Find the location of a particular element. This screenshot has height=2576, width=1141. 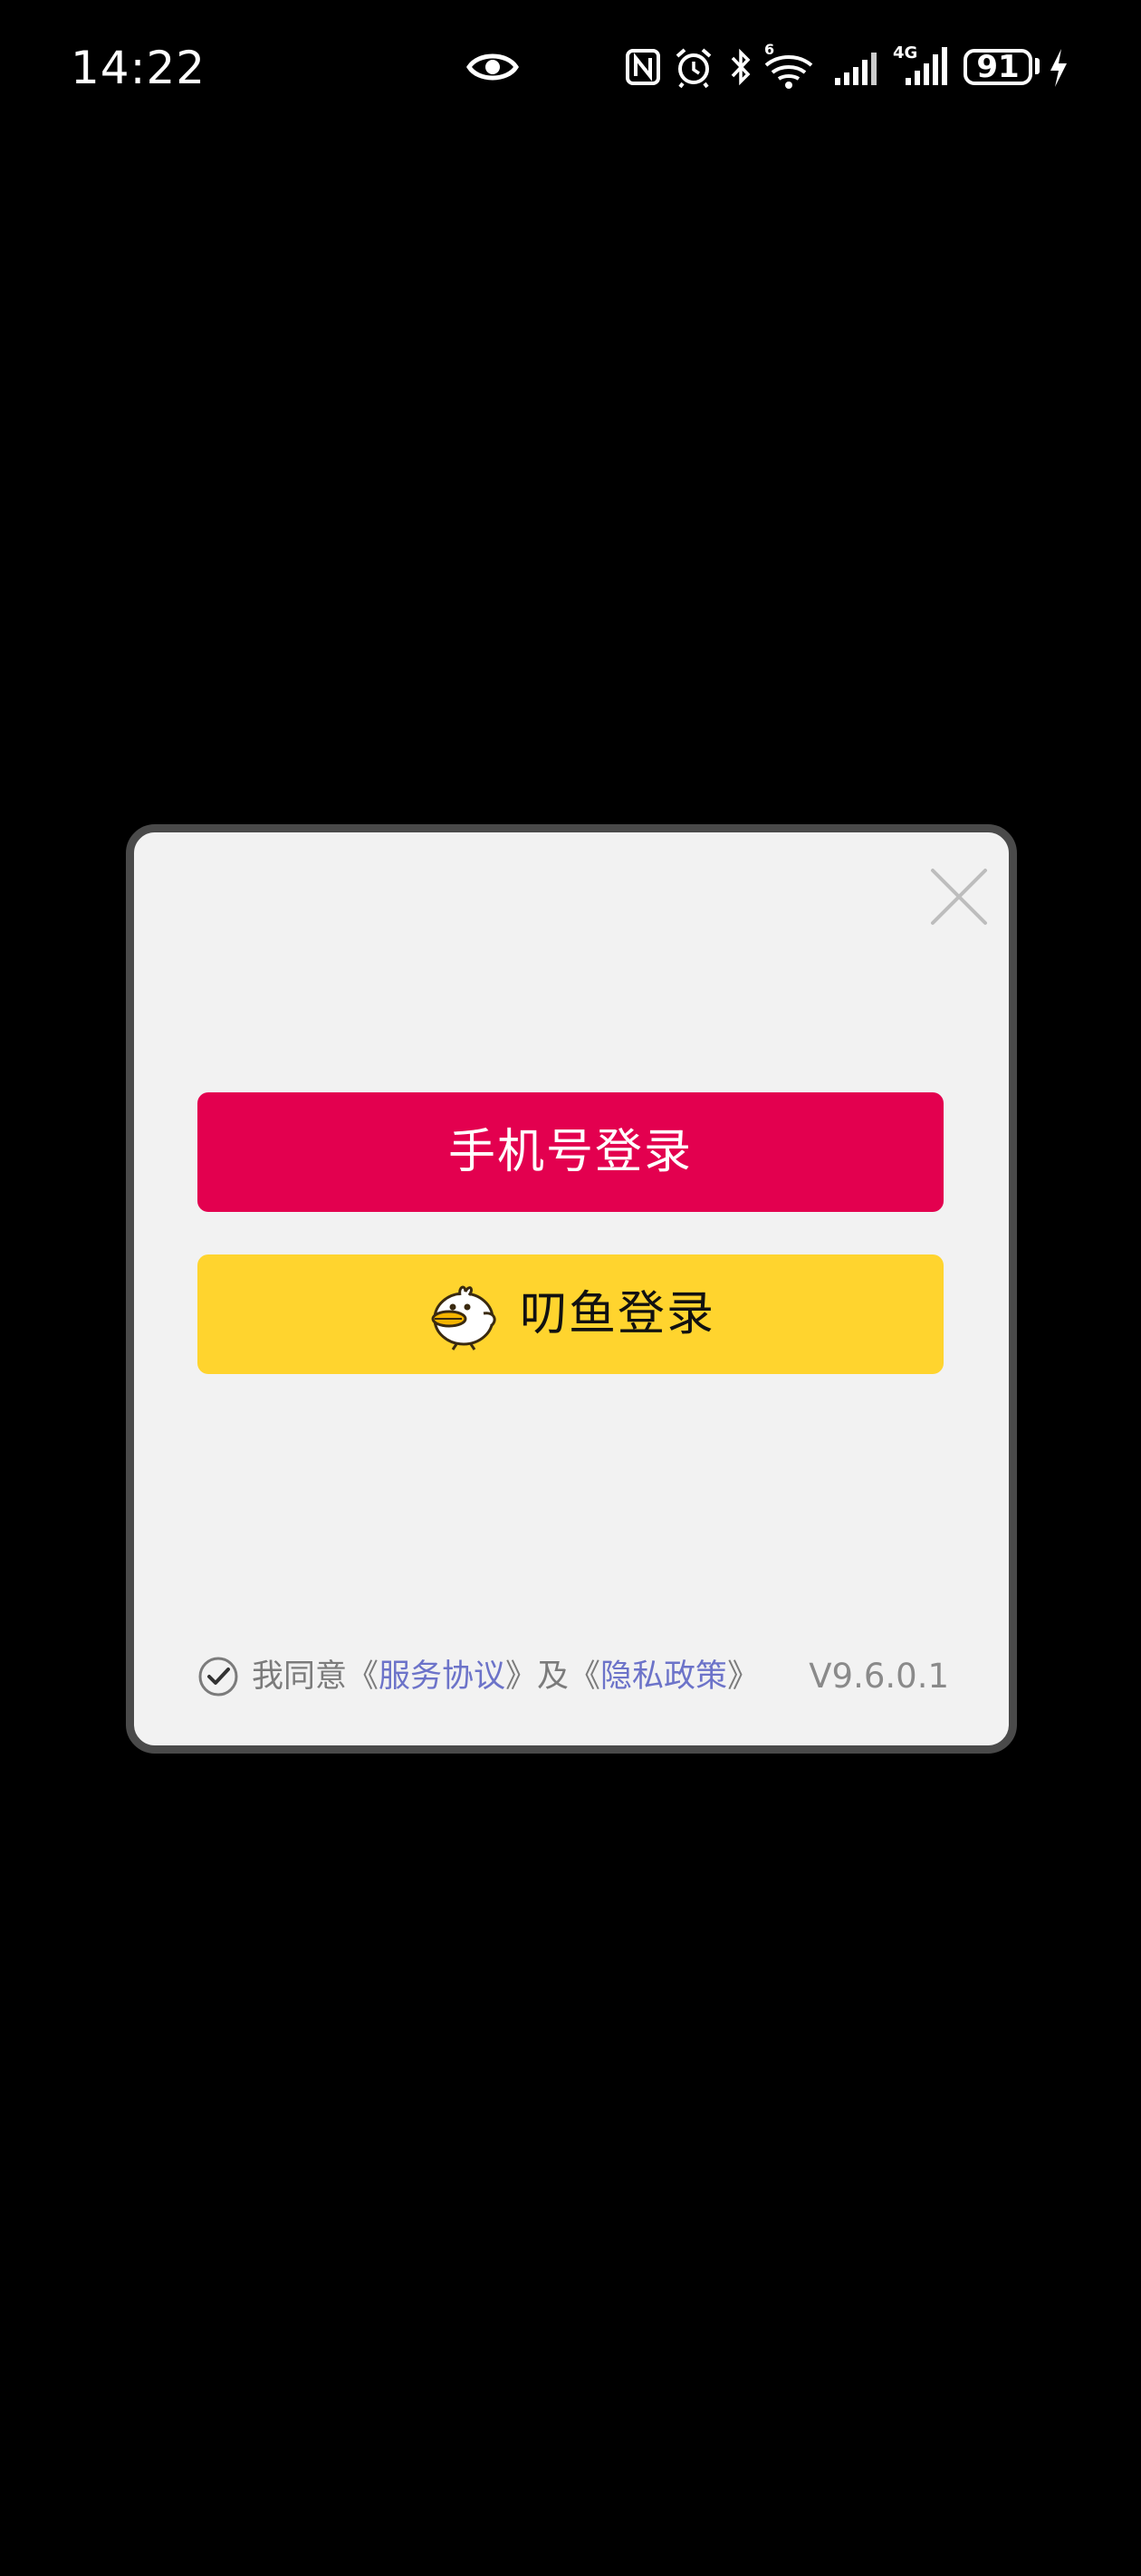

agreement-text: 我同意《服务协议》及《隐私政策》 is located at coordinates (505, 1676).